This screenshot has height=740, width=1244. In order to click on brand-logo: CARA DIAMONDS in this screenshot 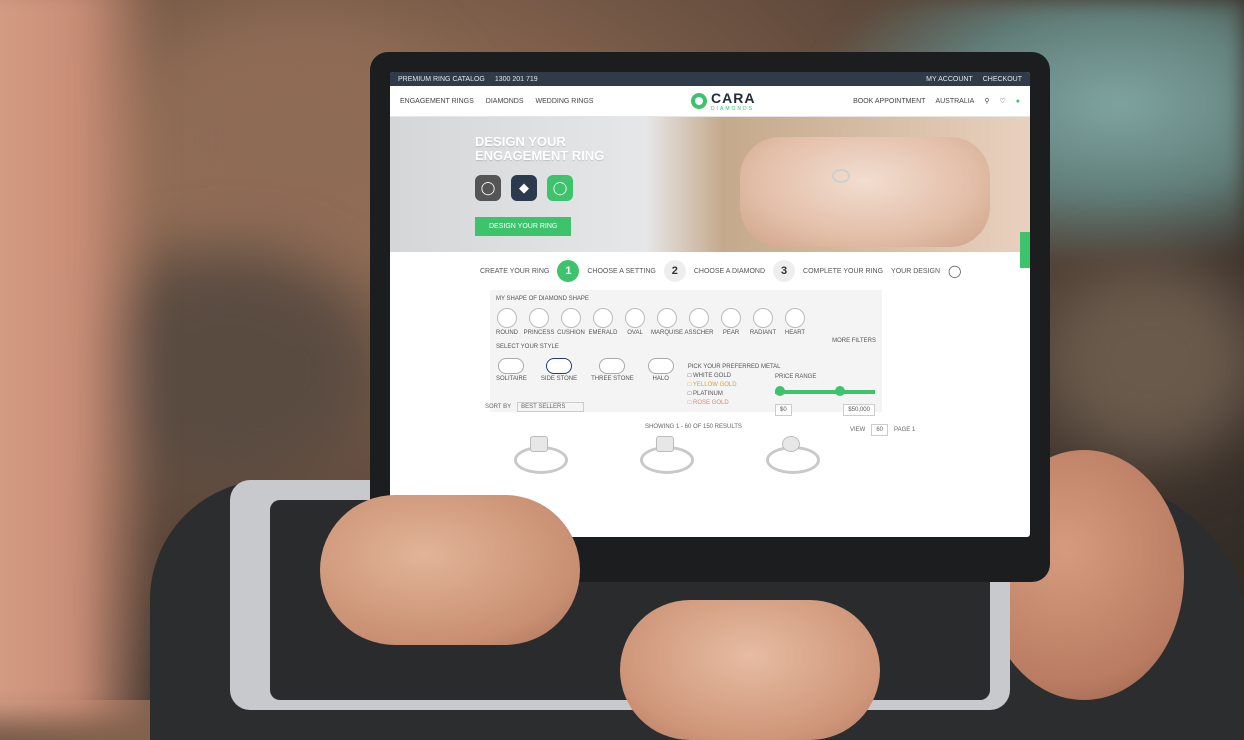, I will do `click(723, 101)`.